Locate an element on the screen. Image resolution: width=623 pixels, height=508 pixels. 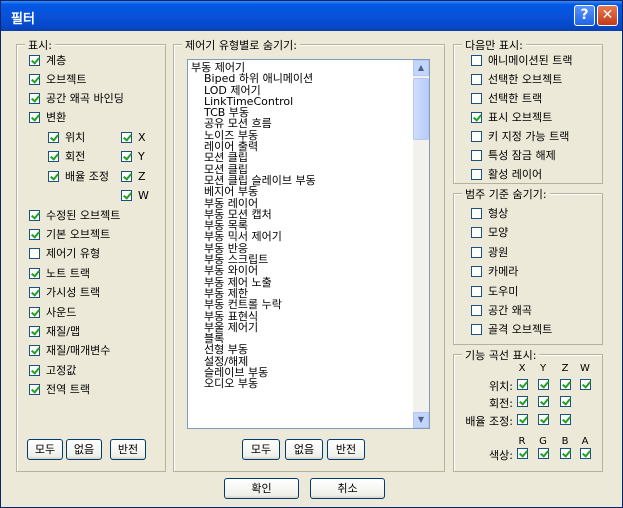
color-column-label: G is located at coordinates (543, 441).